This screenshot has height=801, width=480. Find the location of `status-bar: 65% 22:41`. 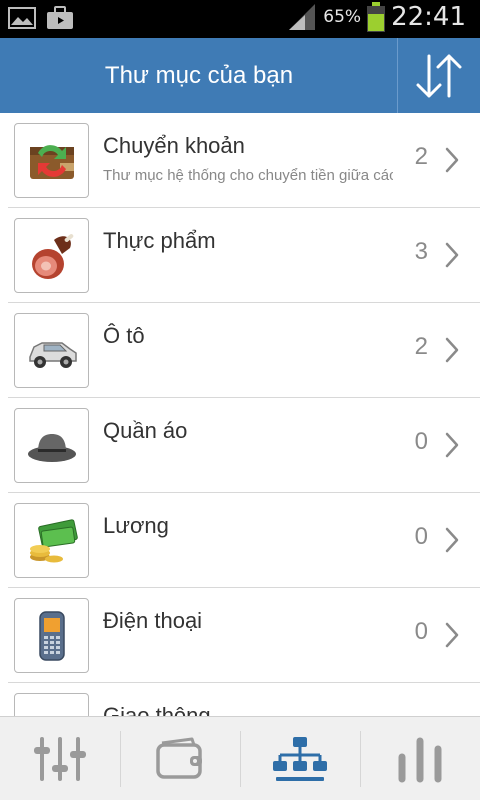

status-bar: 65% 22:41 is located at coordinates (240, 19).